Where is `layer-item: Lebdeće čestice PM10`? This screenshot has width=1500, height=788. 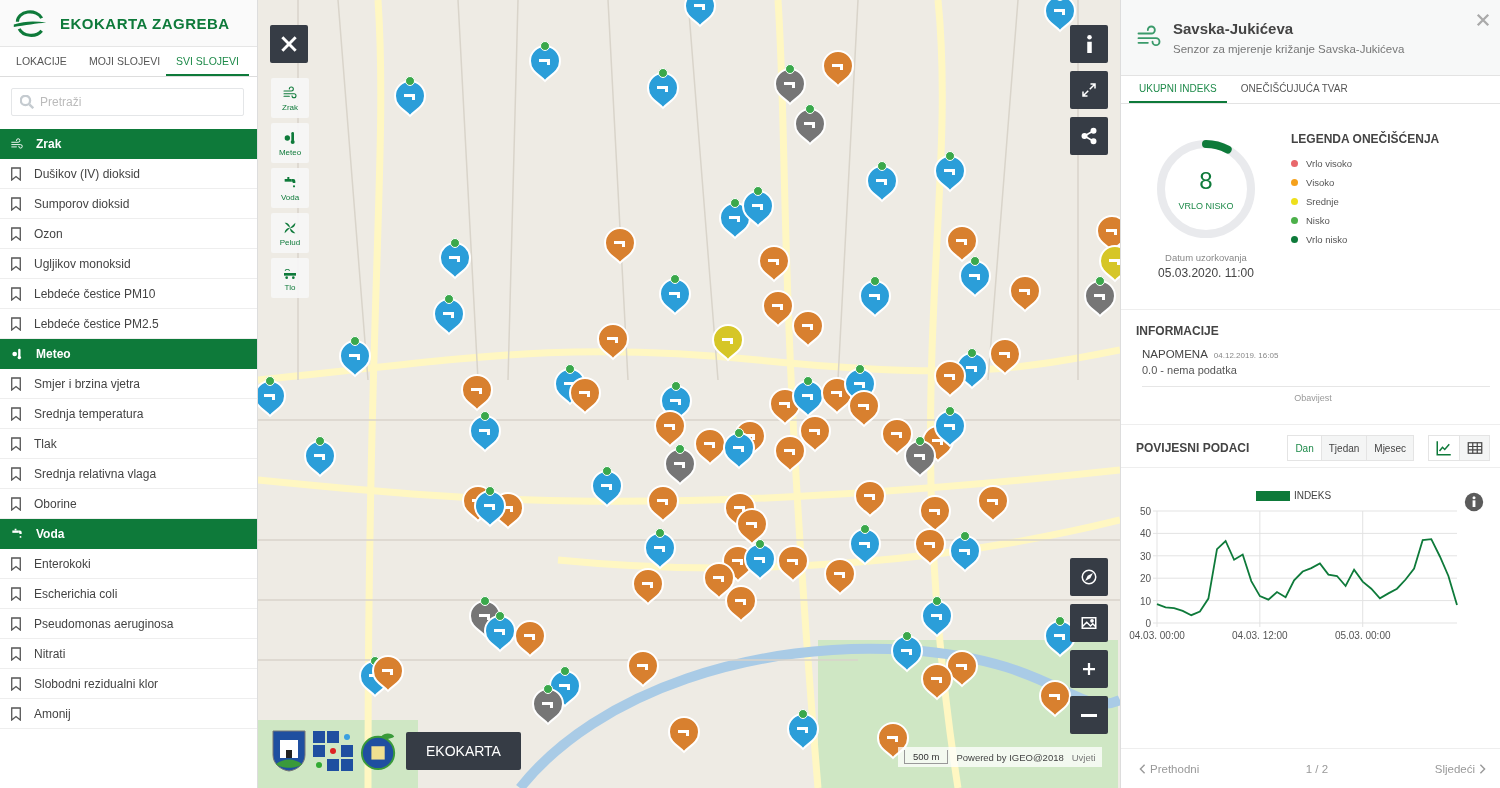 layer-item: Lebdeće čestice PM10 is located at coordinates (95, 293).